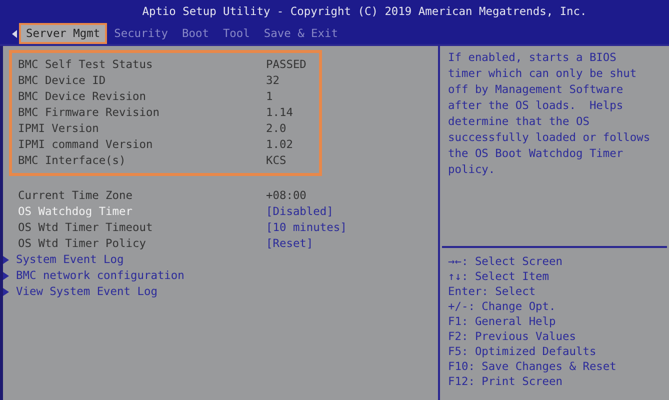  I want to click on window-title: Aptio Setup Utility - Copyright (C) 2019 American Megatrends, Inc., so click(364, 12).